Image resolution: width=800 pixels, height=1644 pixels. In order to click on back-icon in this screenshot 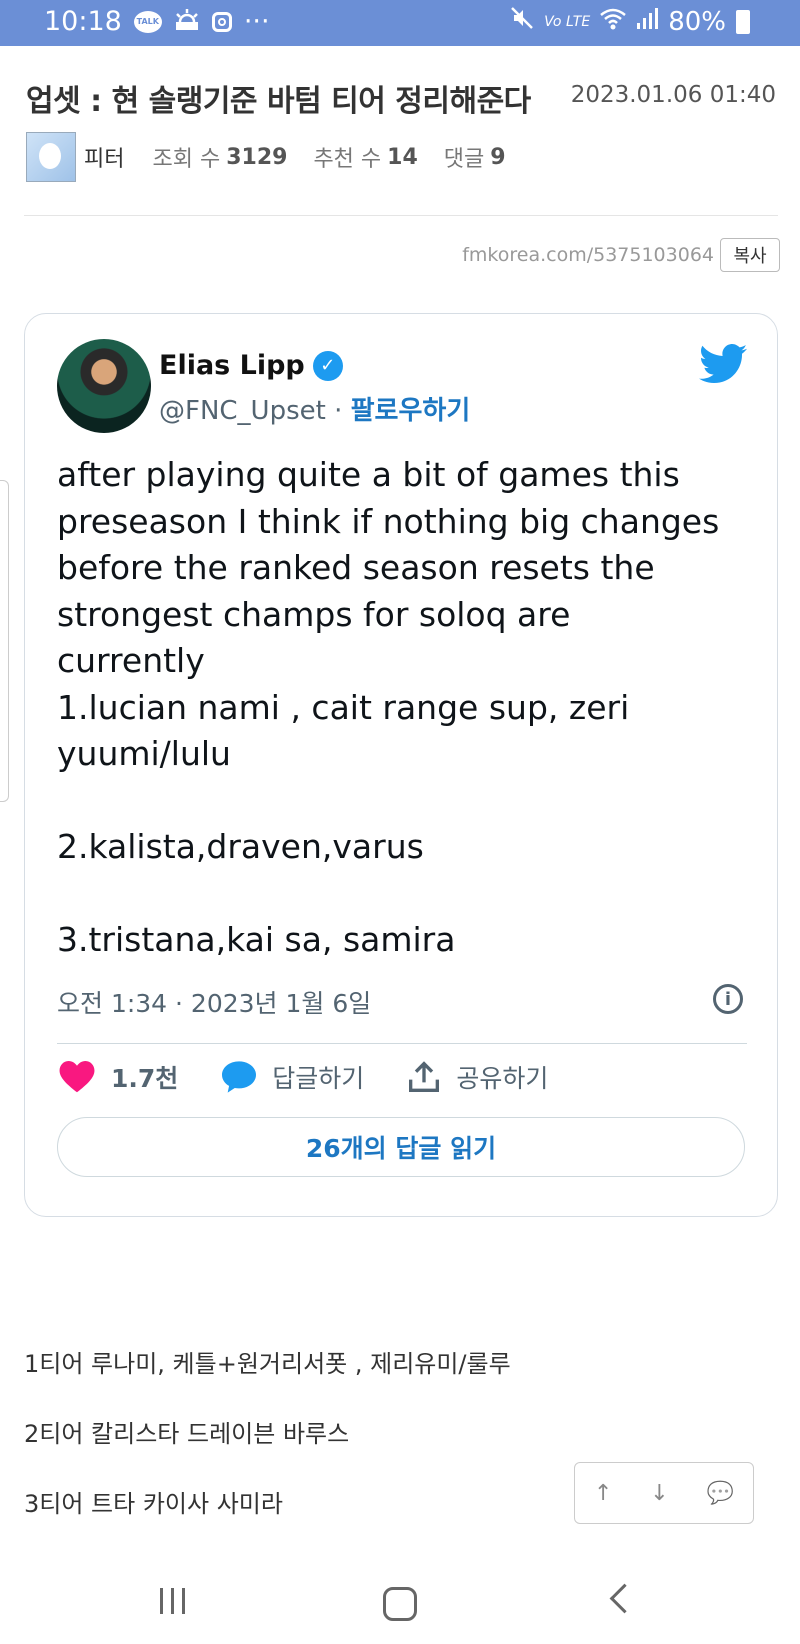, I will do `click(624, 1598)`.